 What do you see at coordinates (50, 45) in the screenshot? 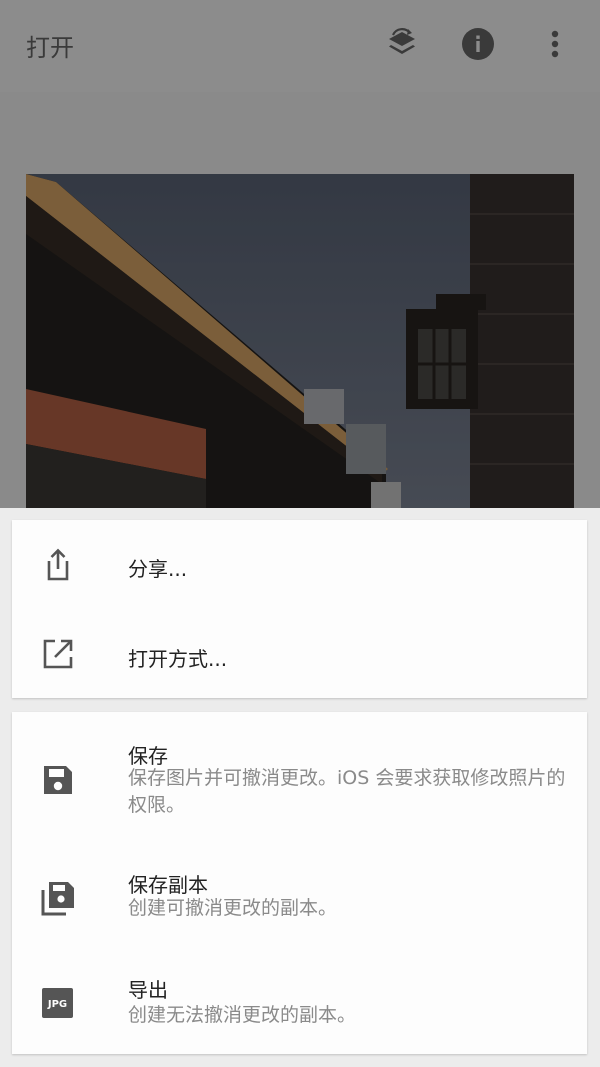
I see `open-title: 打开` at bounding box center [50, 45].